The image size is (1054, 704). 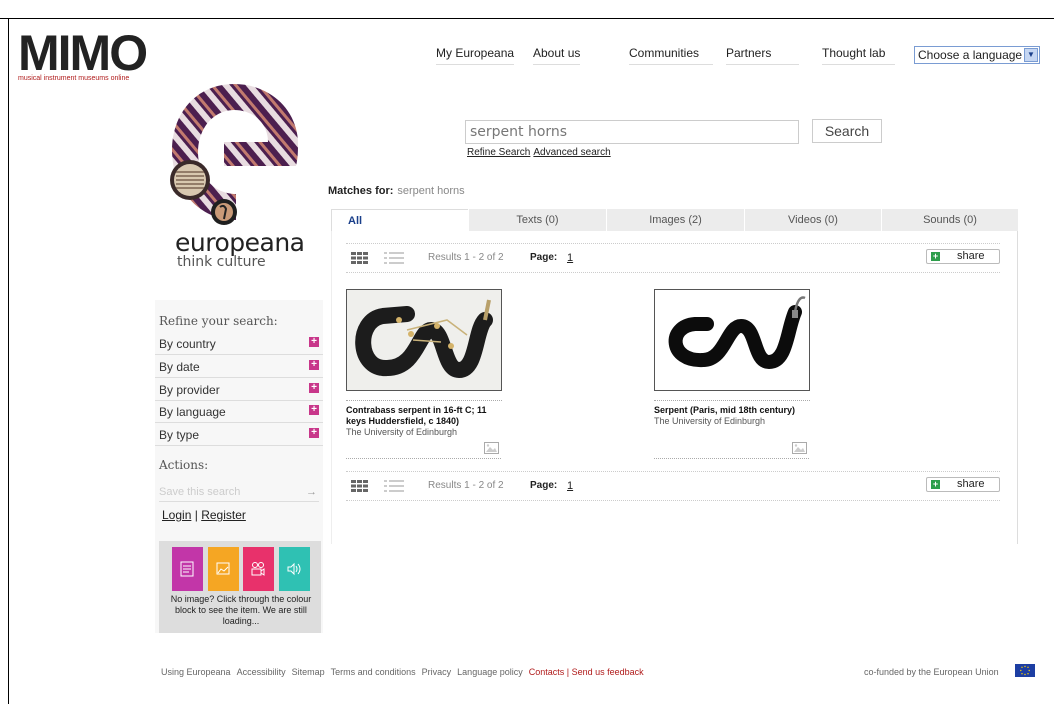 What do you see at coordinates (239, 412) in the screenshot?
I see `facet-by-language: By language +` at bounding box center [239, 412].